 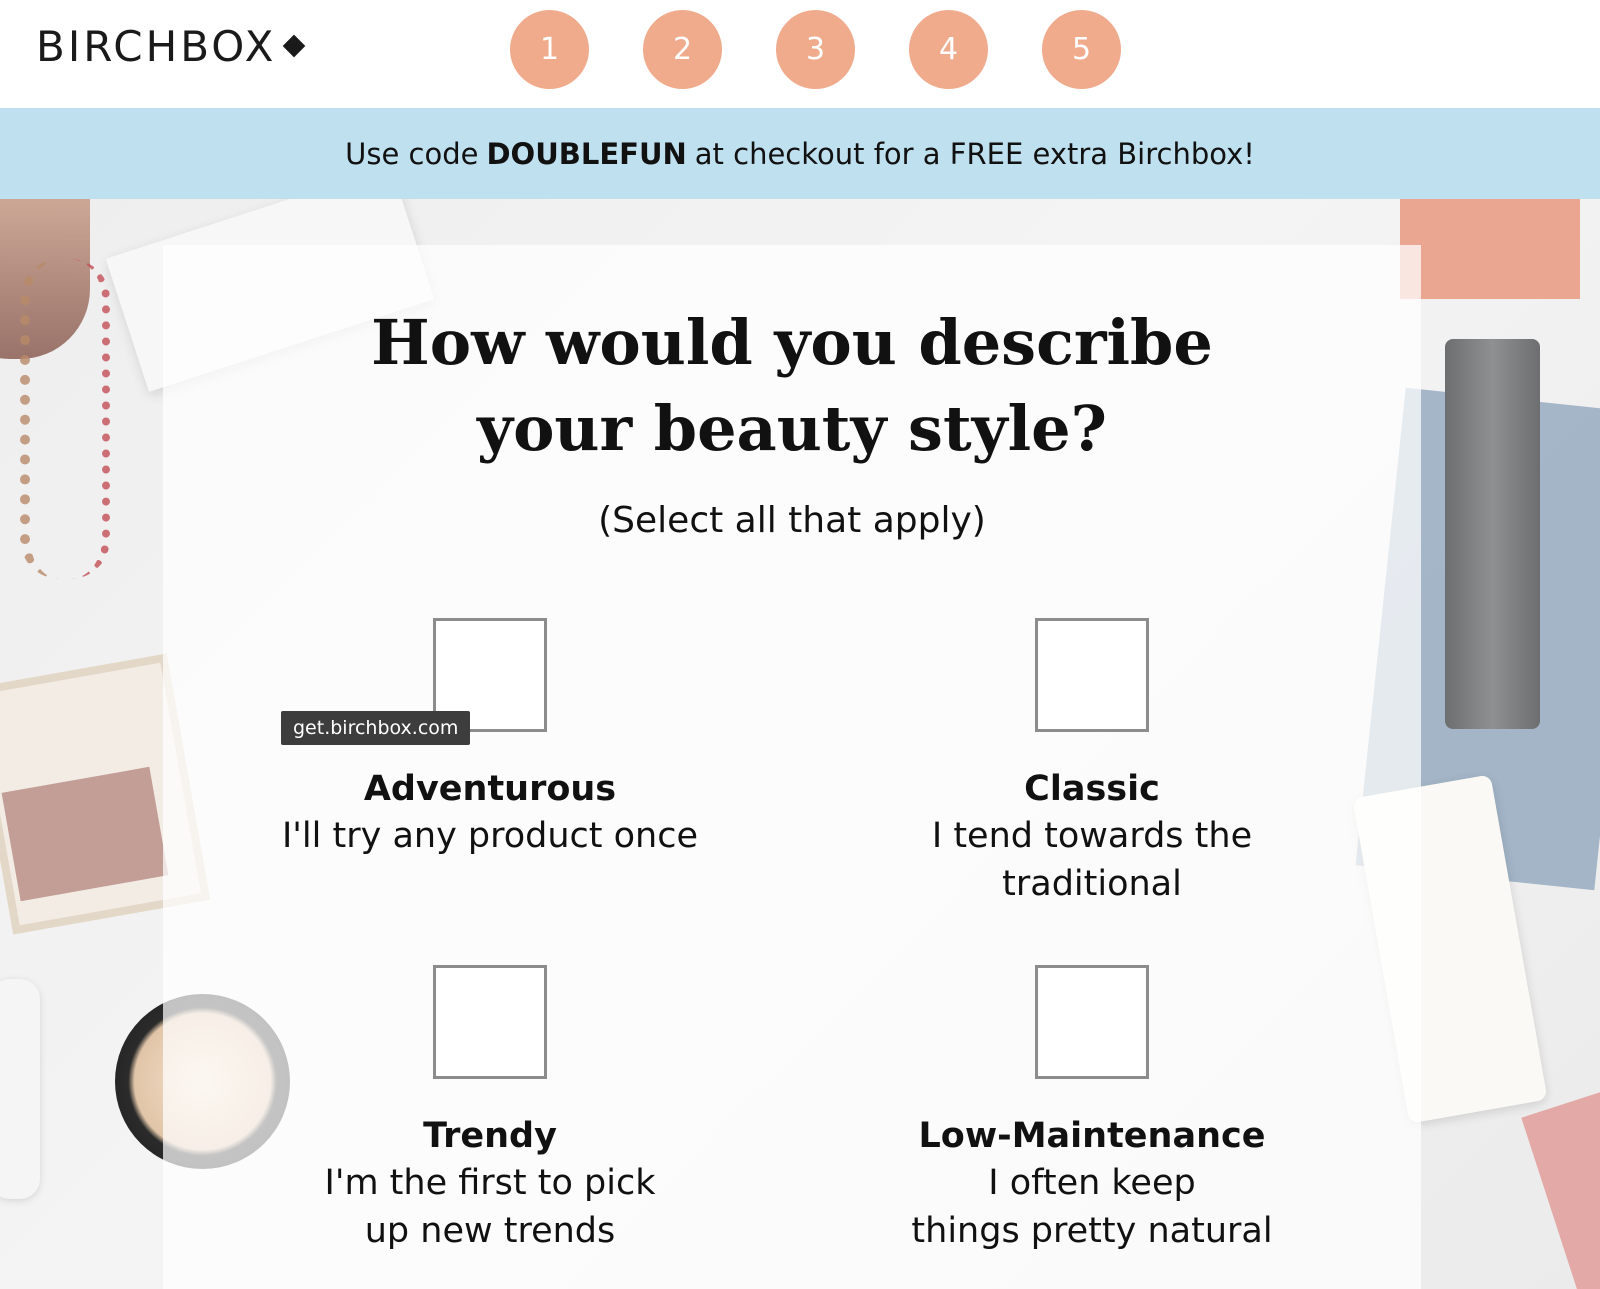 I want to click on step-3: 3, so click(x=815, y=49).